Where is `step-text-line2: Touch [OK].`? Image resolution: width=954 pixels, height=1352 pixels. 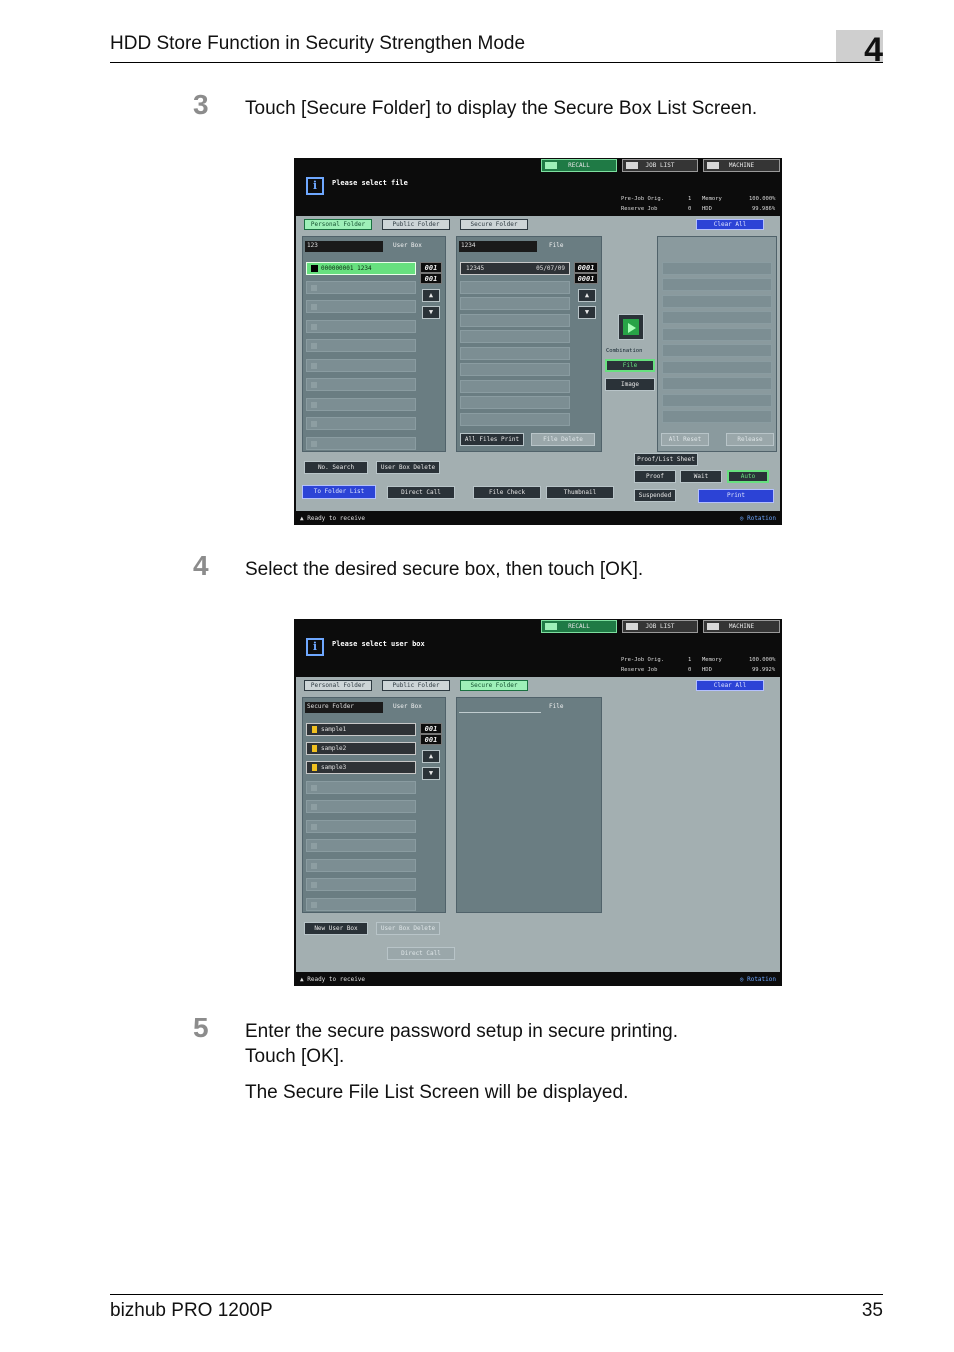 step-text-line2: Touch [OK]. is located at coordinates (295, 1056).